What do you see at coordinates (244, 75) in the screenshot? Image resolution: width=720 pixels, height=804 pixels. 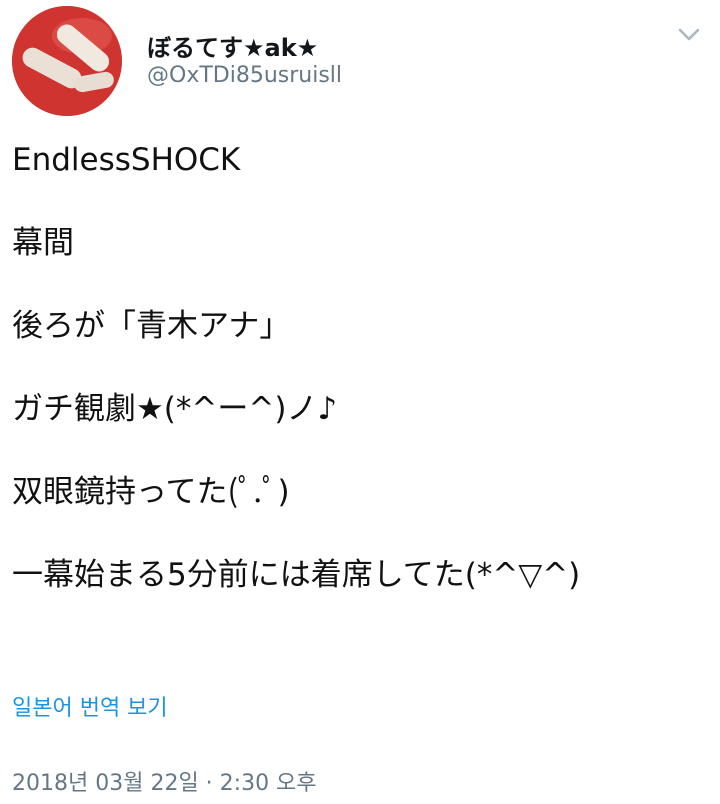 I see `user-handle: @OxTDi85usruisll` at bounding box center [244, 75].